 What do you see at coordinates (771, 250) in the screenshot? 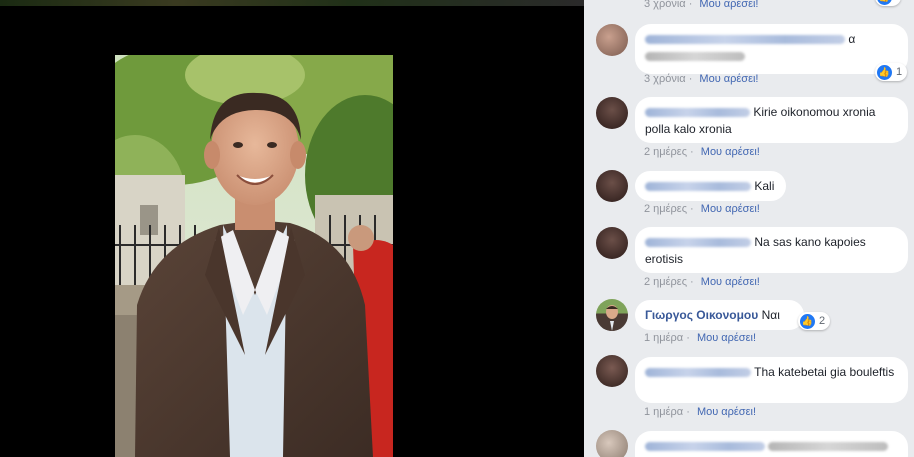
I see `comment-bubble: Na sas kano kapoies erotisis` at bounding box center [771, 250].